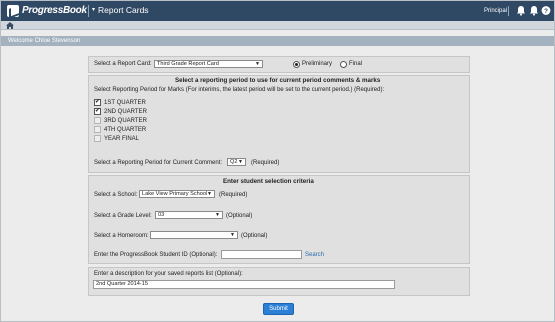 This screenshot has width=555, height=322. I want to click on help-icon: ?, so click(546, 10).